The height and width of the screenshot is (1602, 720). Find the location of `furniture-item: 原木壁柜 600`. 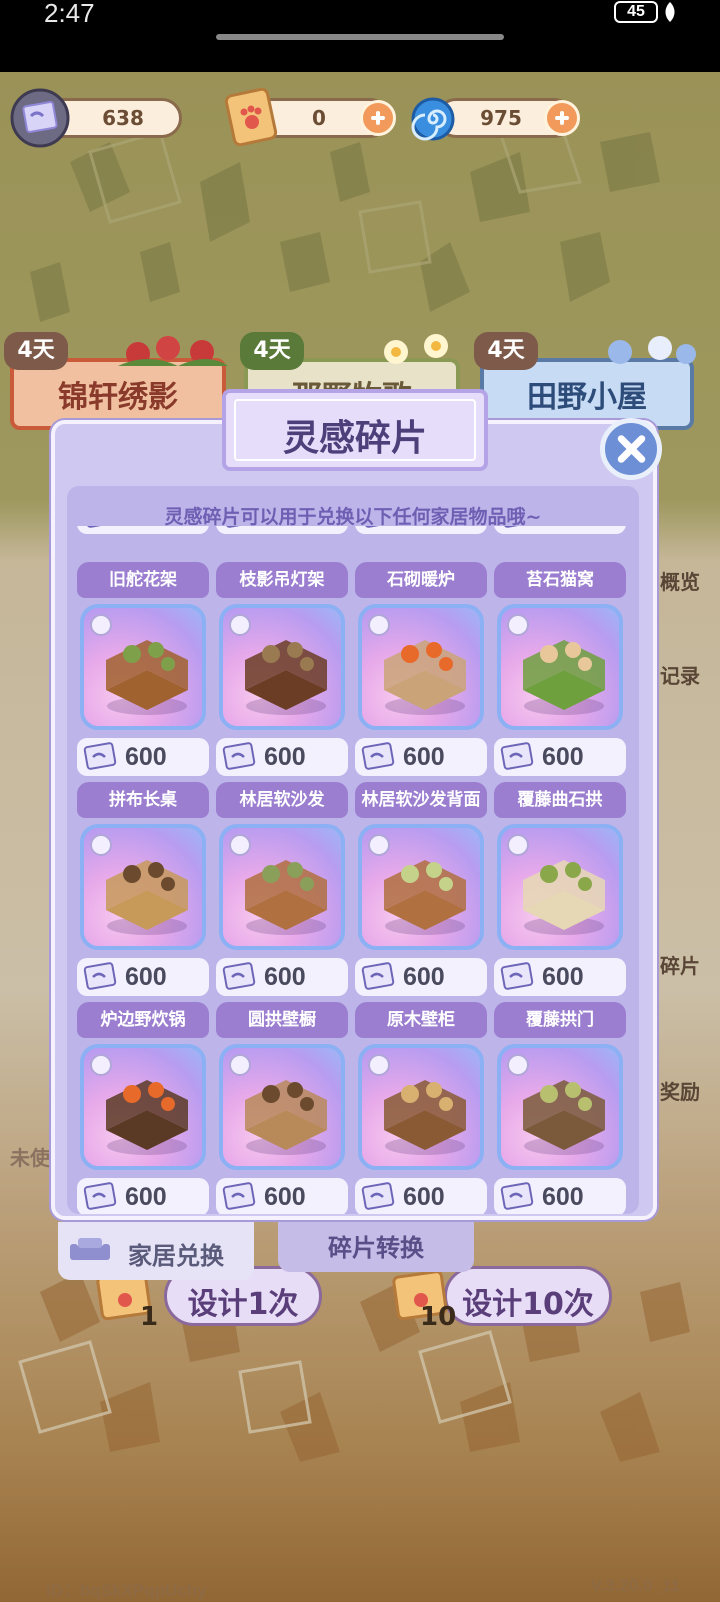

furniture-item: 原木壁柜 600 is located at coordinates (421, 1108).